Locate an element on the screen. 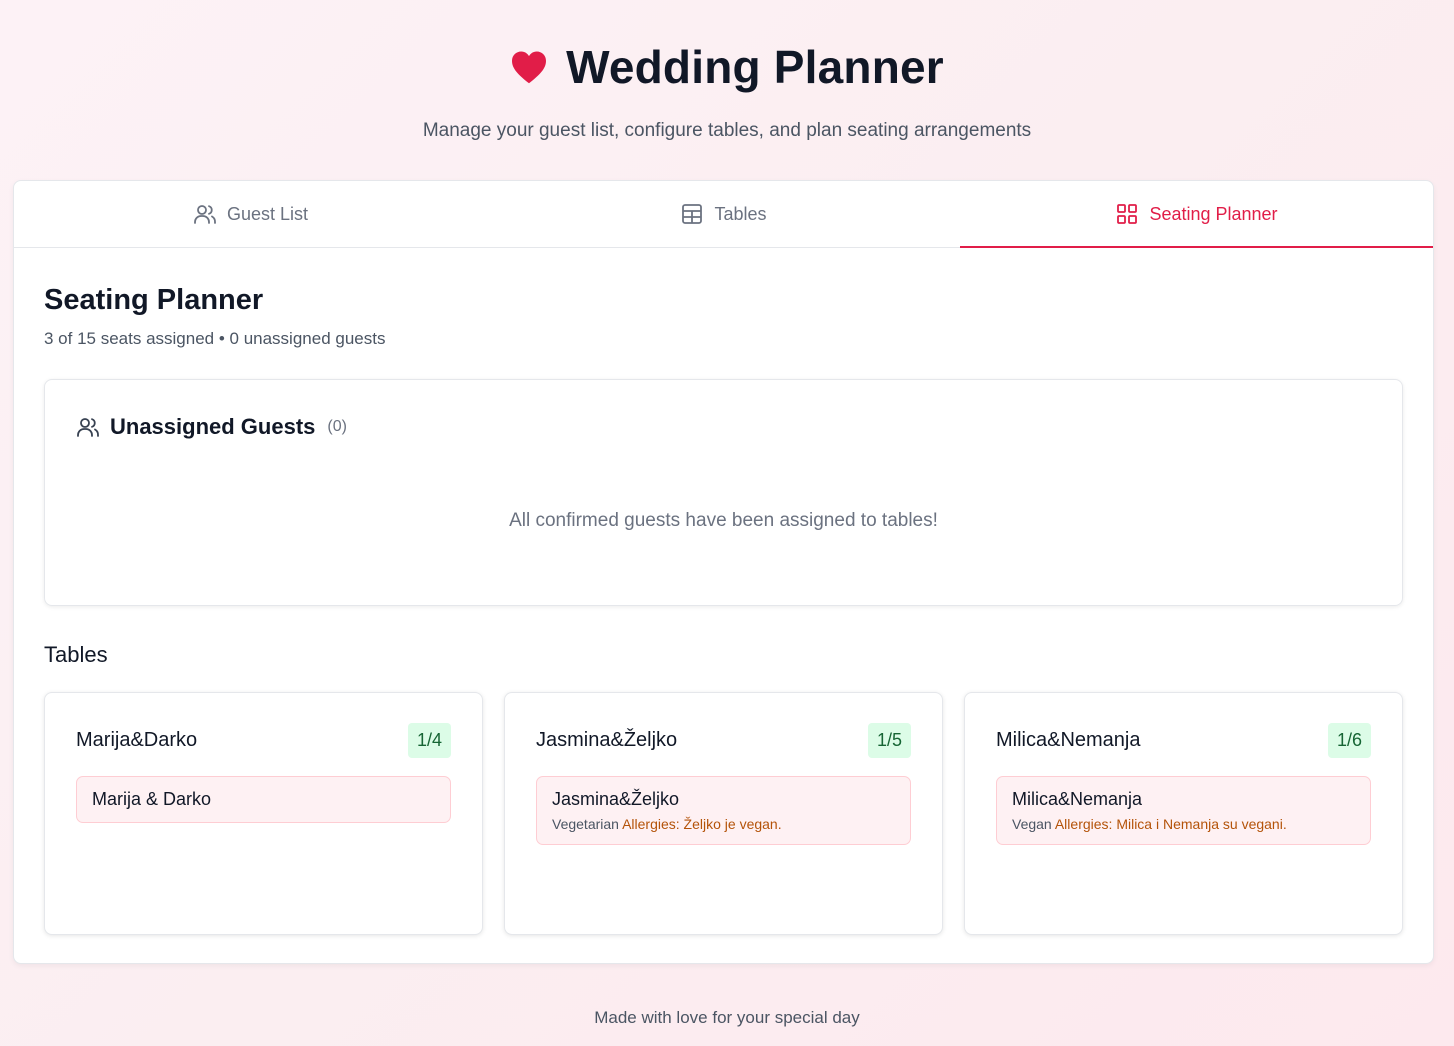  guest-allergies: Allergies: Milica i Nemanja su vegani. is located at coordinates (1170, 824).